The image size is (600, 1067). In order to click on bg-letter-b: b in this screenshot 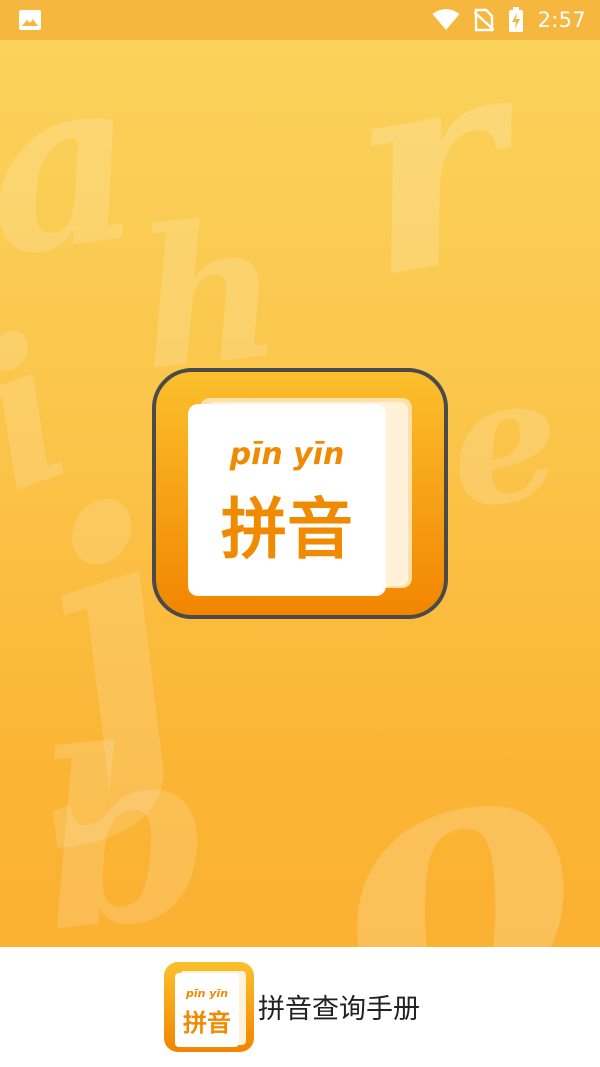, I will do `click(125, 817)`.